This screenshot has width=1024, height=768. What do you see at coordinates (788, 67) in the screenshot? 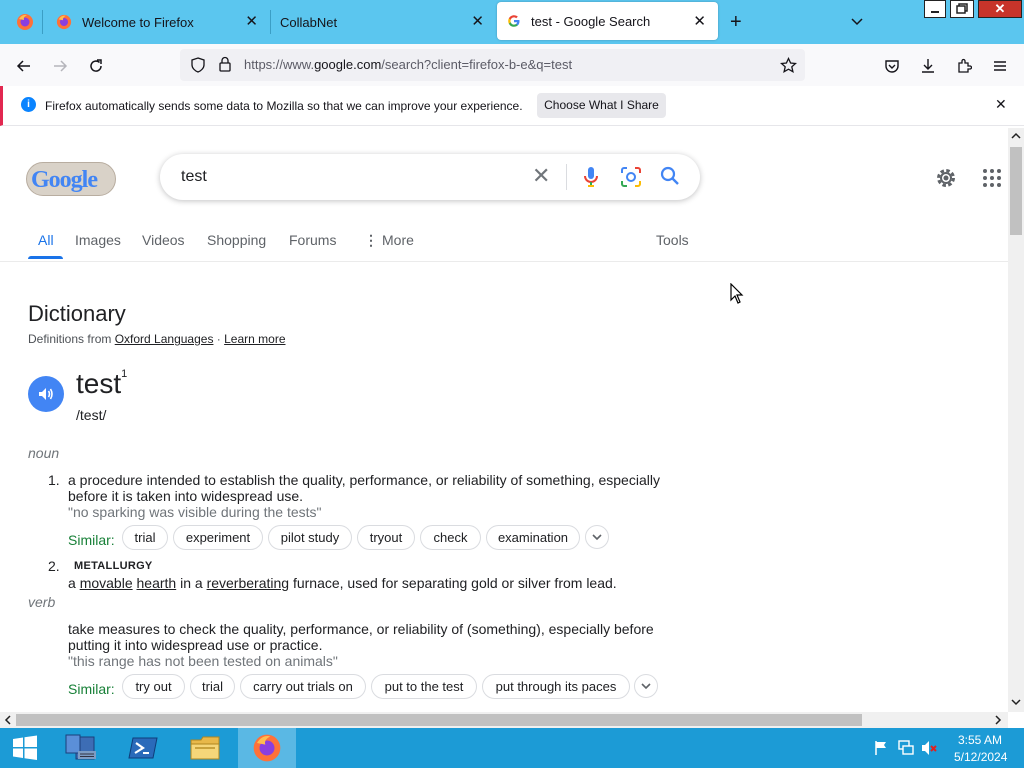
I see `bookmark-star-icon` at bounding box center [788, 67].